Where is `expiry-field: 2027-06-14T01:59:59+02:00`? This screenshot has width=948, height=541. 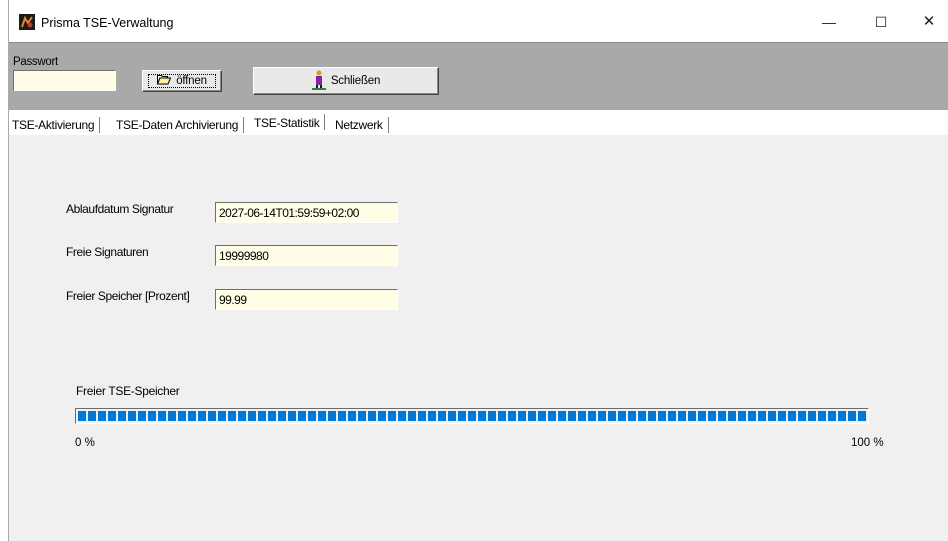 expiry-field: 2027-06-14T01:59:59+02:00 is located at coordinates (306, 212).